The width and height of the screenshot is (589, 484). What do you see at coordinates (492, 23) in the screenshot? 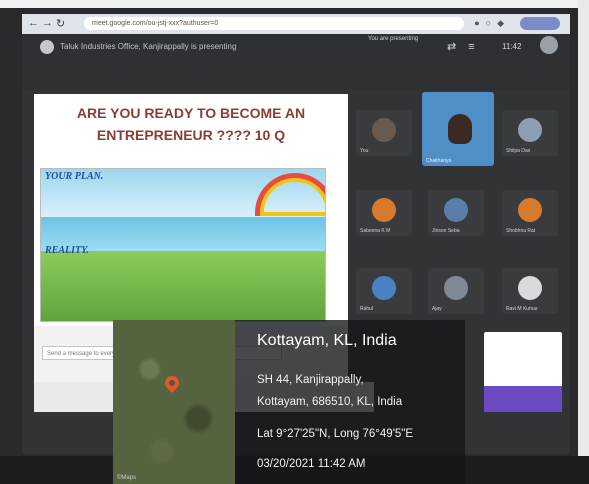
I see `extension-icons: ●○◆` at bounding box center [492, 23].